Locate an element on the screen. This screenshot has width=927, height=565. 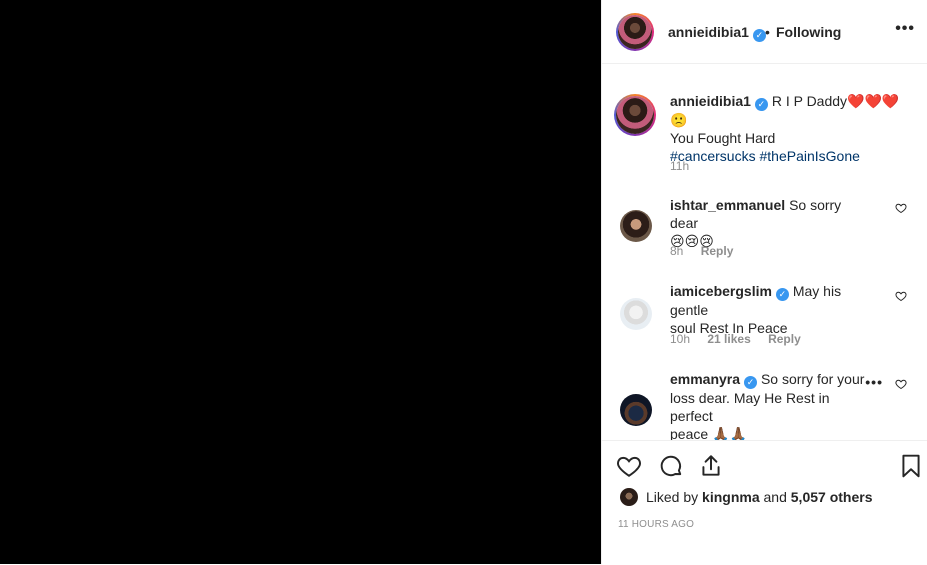
comment-time: 8h is located at coordinates (676, 251).